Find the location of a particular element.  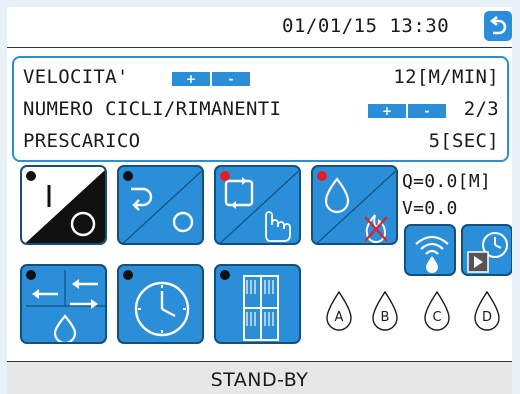

drop-c-label: C is located at coordinates (437, 317).